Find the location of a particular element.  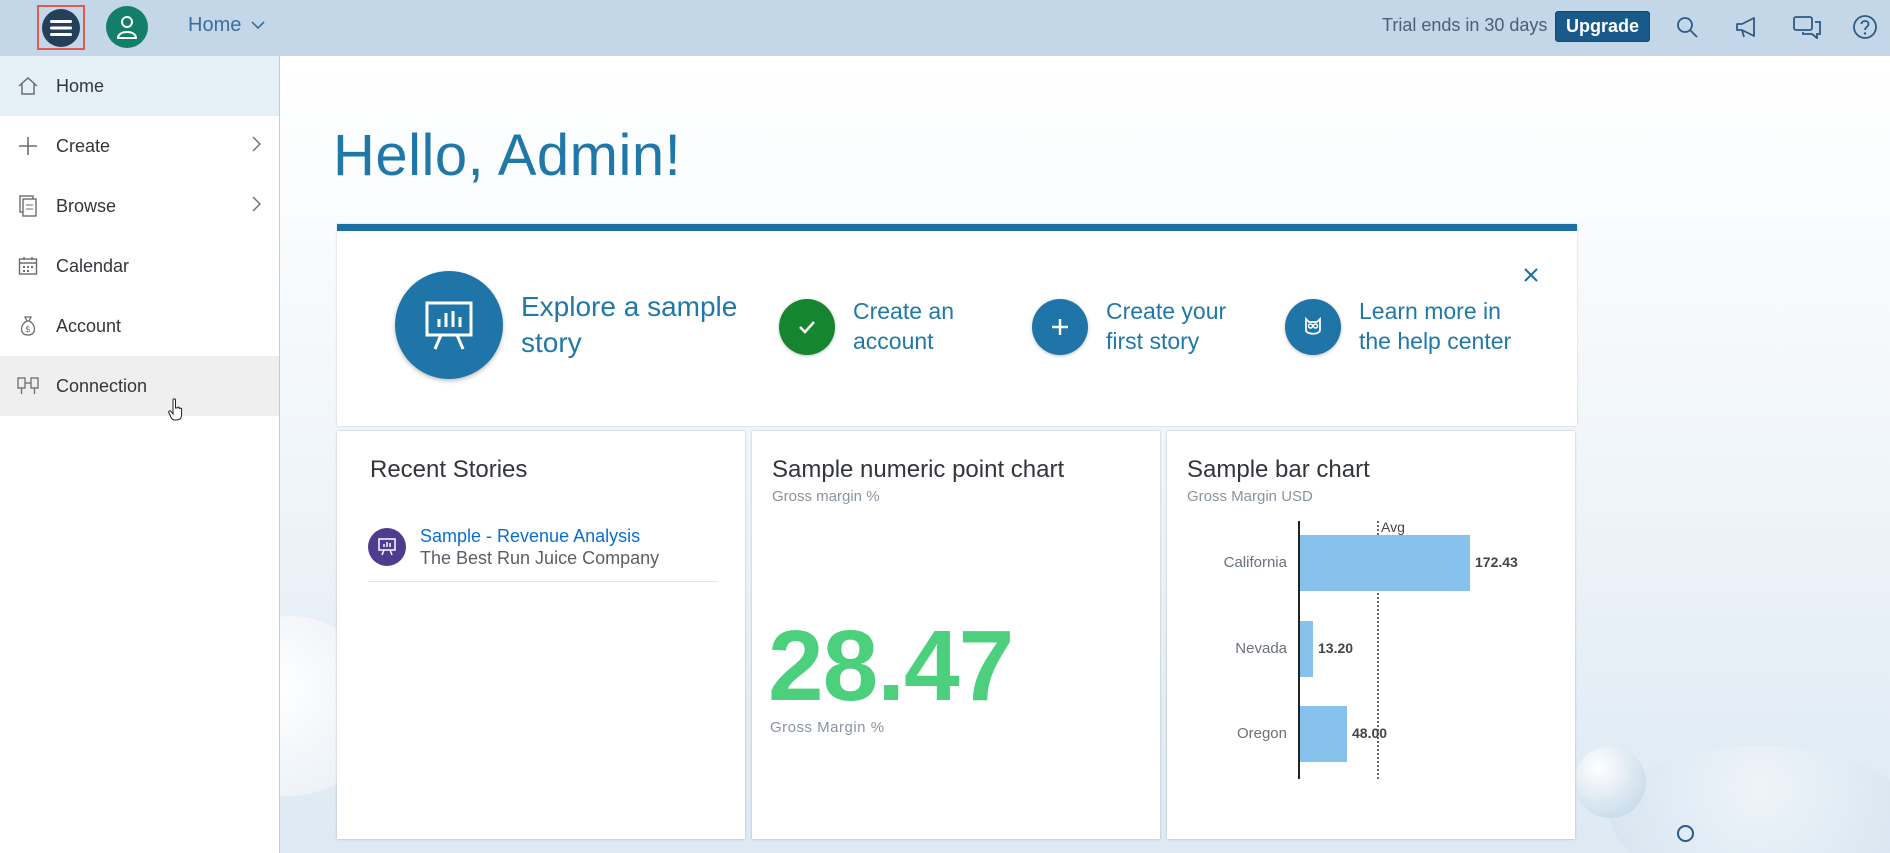

home-icon is located at coordinates (28, 86).